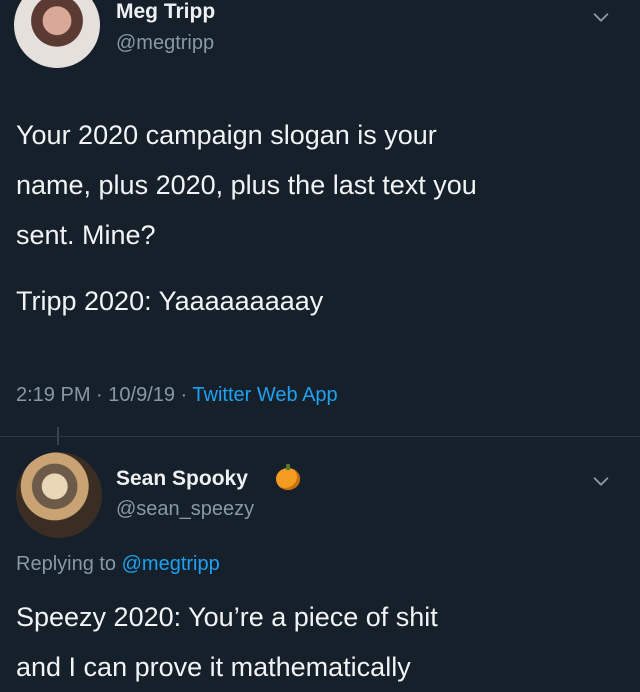 This screenshot has height=692, width=640. I want to click on tweet-date: 10/9/19, so click(141, 395).